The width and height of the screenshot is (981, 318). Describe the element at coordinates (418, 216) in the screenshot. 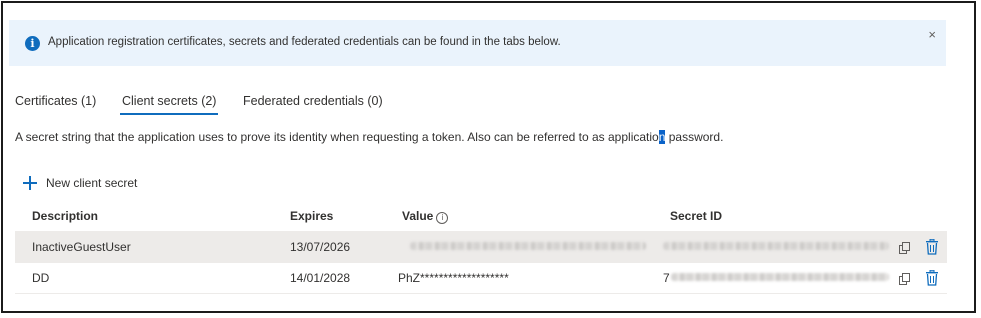

I see `column-header-value-label: Value` at that location.